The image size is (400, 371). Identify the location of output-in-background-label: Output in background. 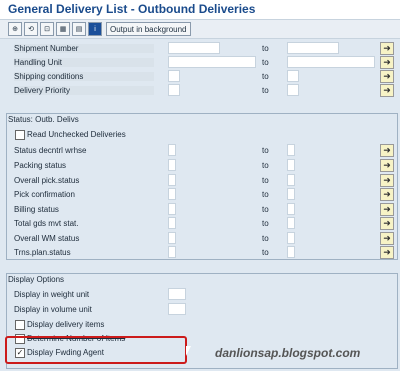
(148, 29).